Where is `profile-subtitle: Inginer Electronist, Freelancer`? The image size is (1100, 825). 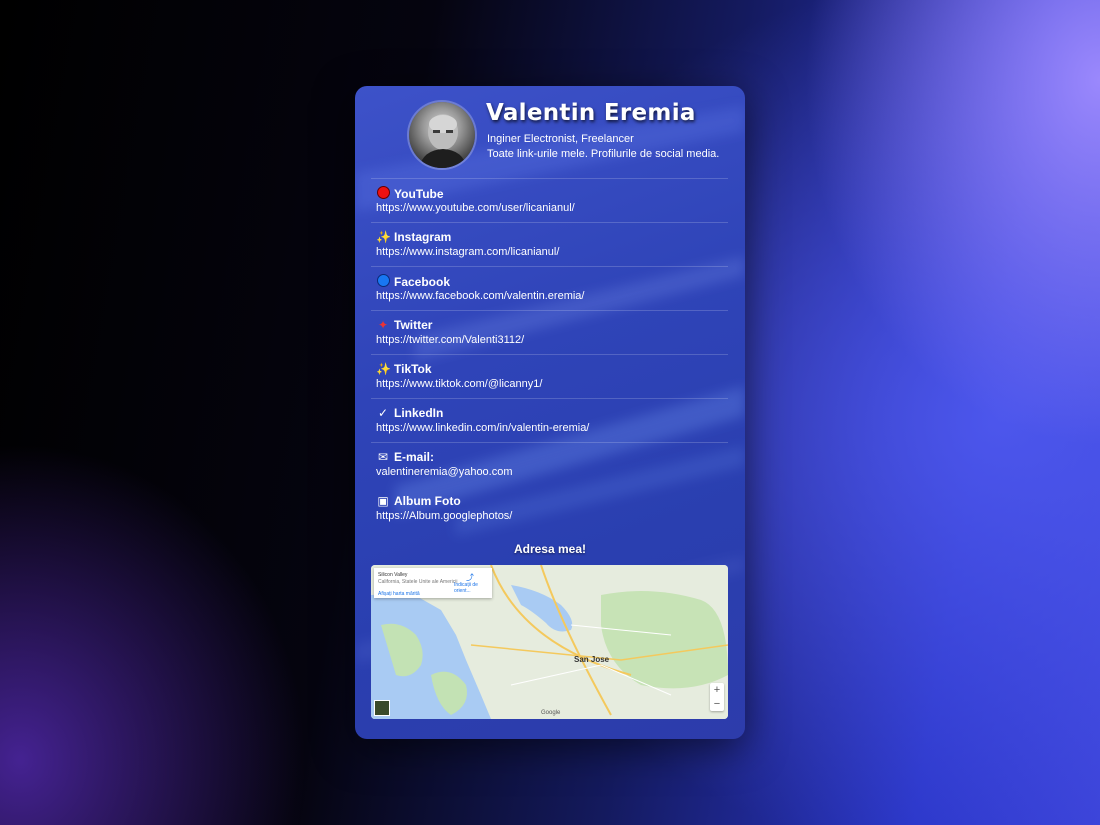 profile-subtitle: Inginer Electronist, Freelancer is located at coordinates (560, 139).